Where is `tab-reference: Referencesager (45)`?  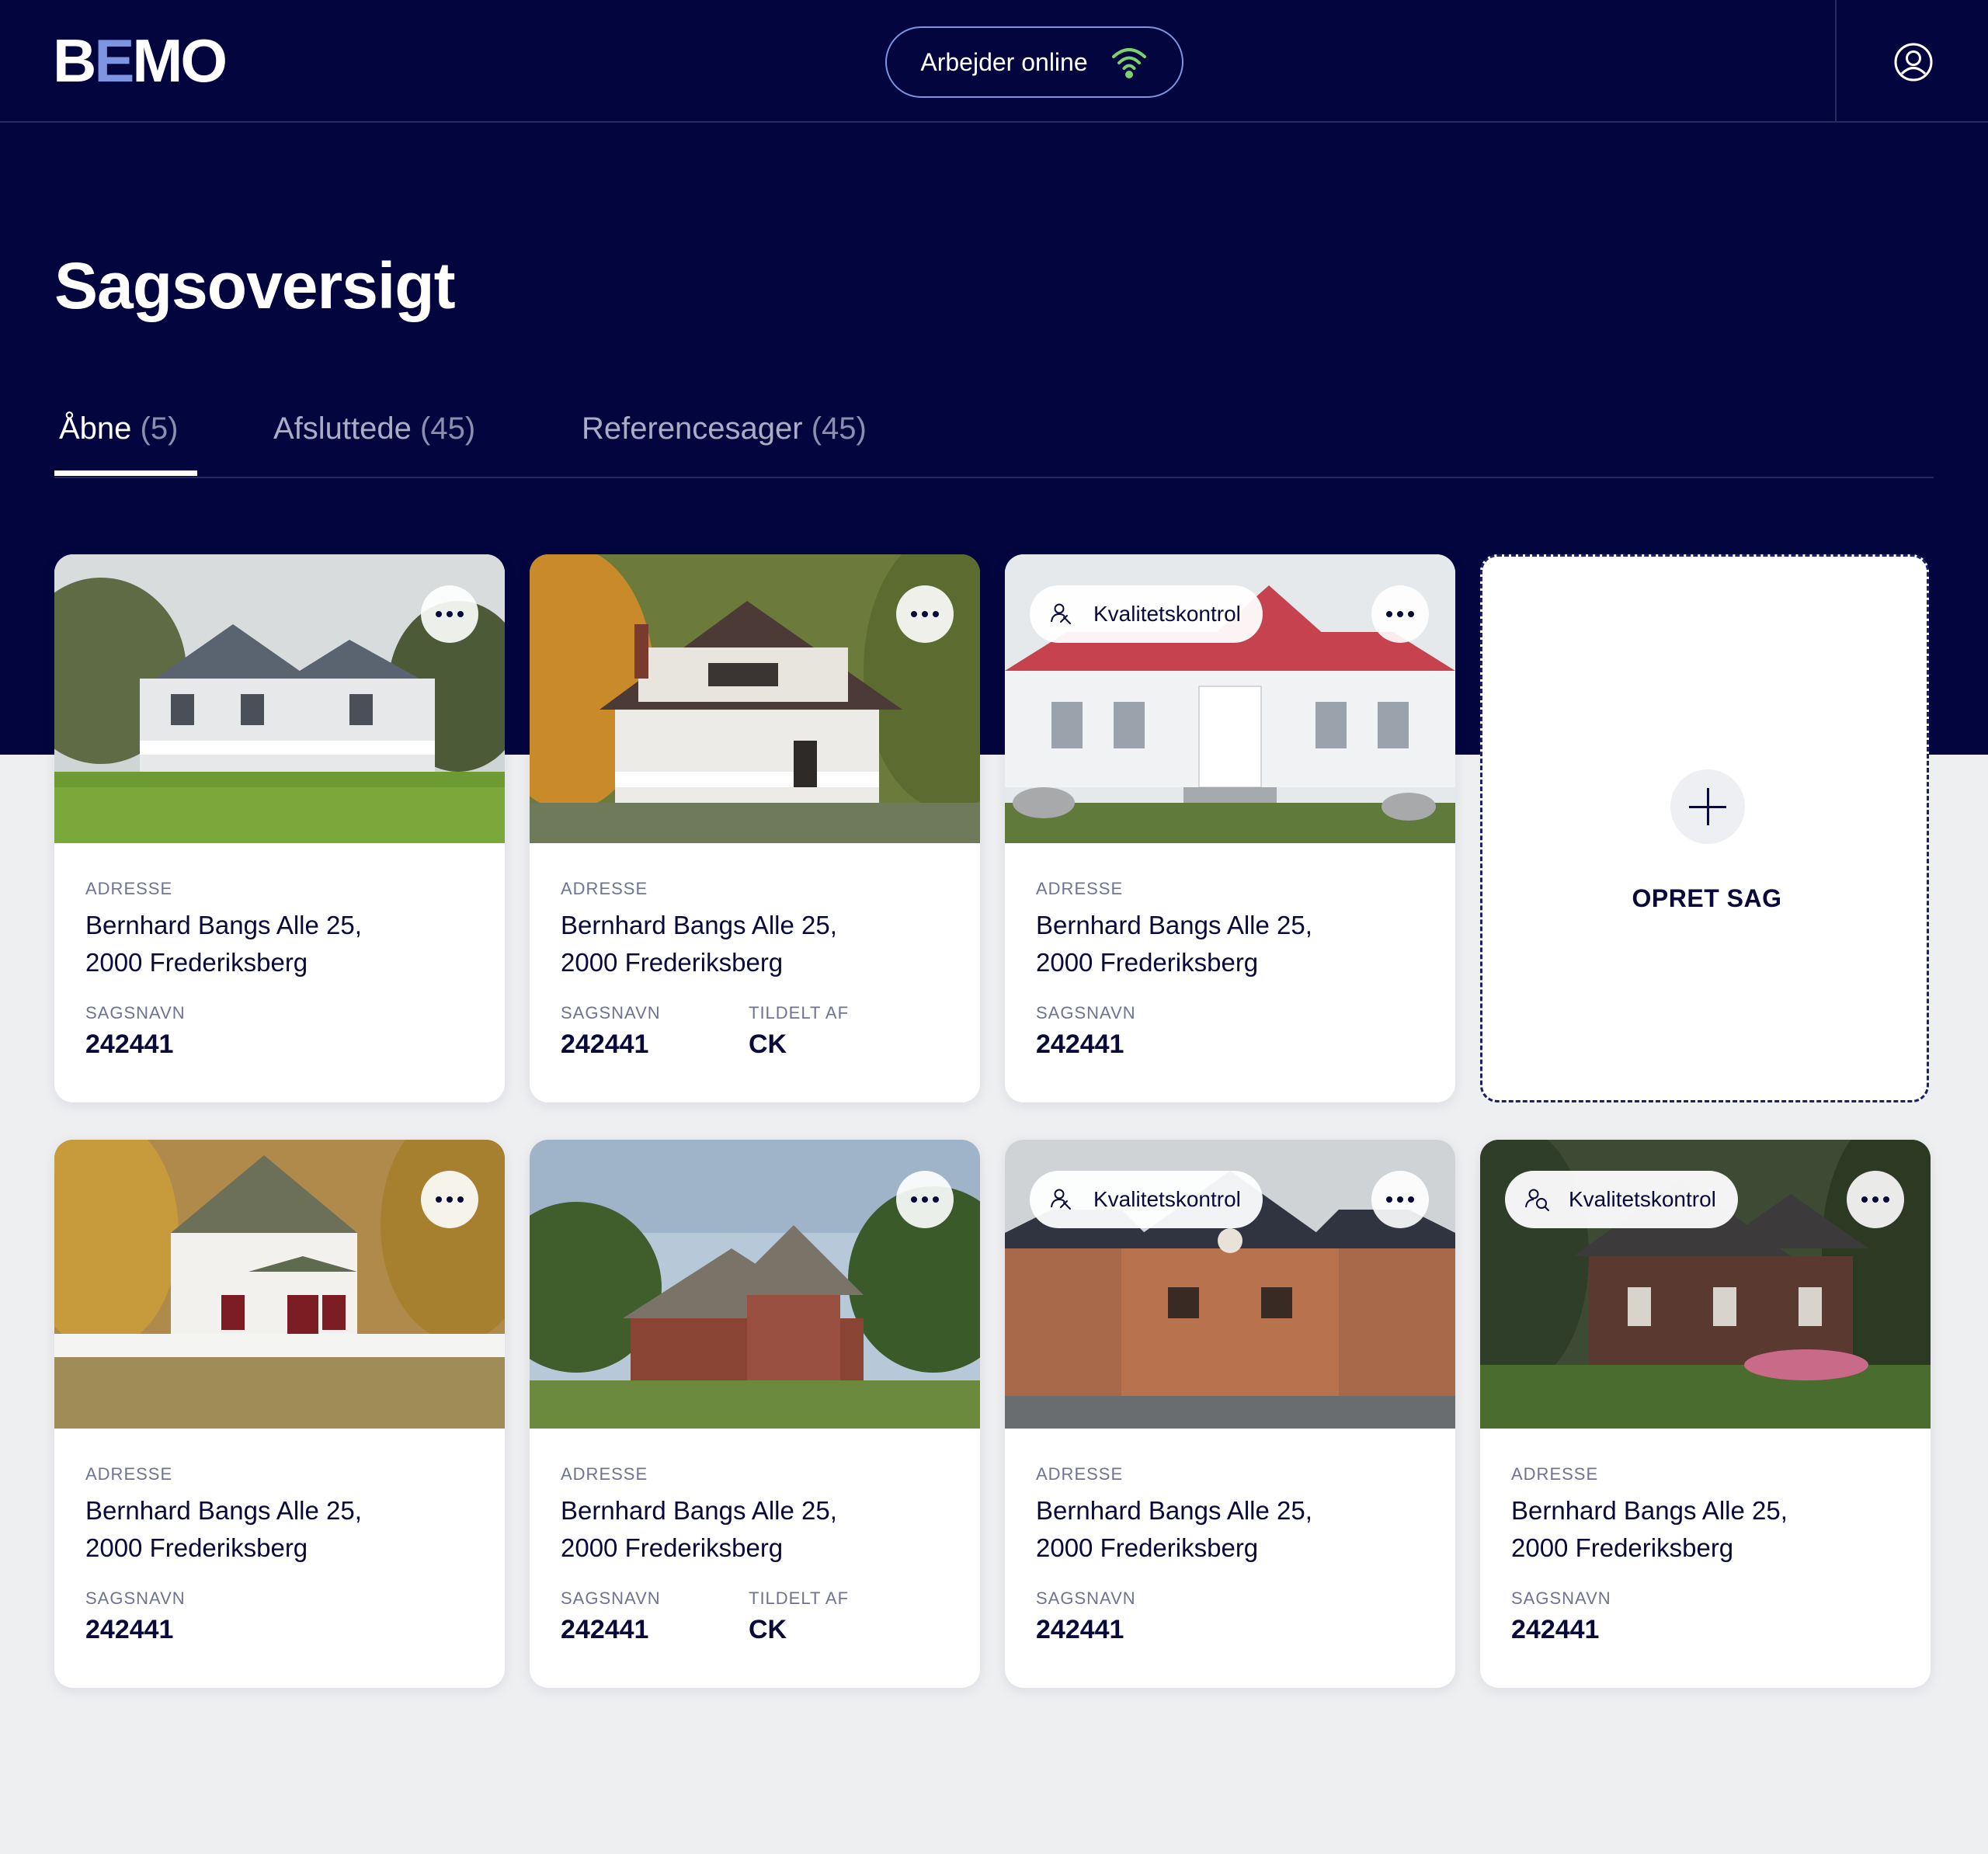 tab-reference: Referencesager (45) is located at coordinates (724, 439).